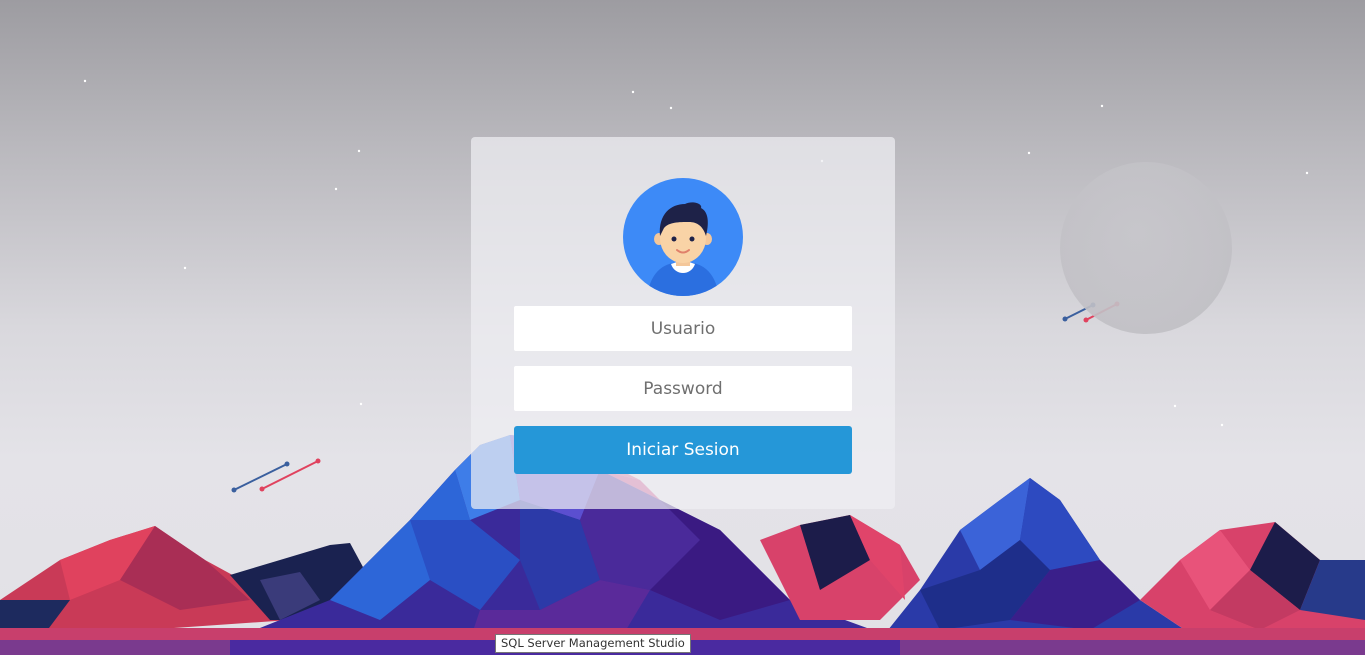  I want to click on user-avatar-icon, so click(683, 237).